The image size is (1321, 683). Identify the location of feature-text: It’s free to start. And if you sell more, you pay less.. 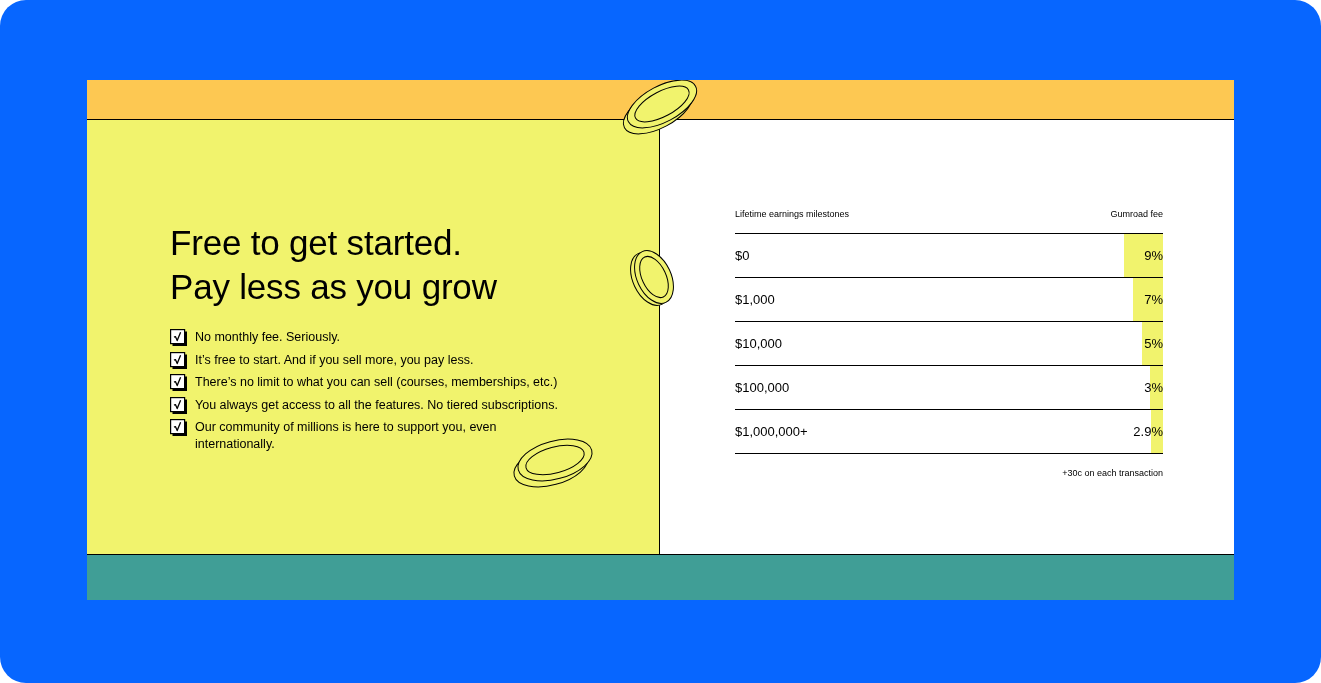
(334, 359).